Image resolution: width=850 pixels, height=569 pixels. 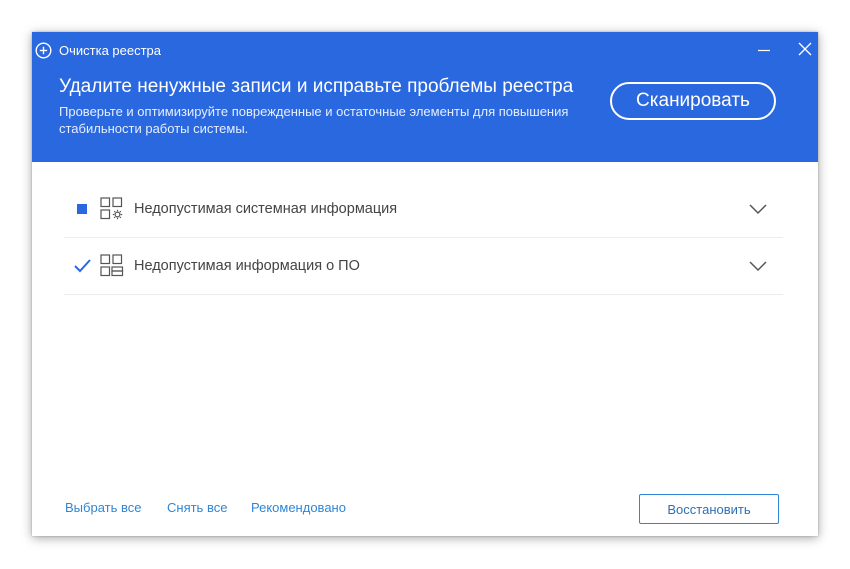 I want to click on category-row-system-info: Недопустимая системная информация, so click(x=423, y=210).